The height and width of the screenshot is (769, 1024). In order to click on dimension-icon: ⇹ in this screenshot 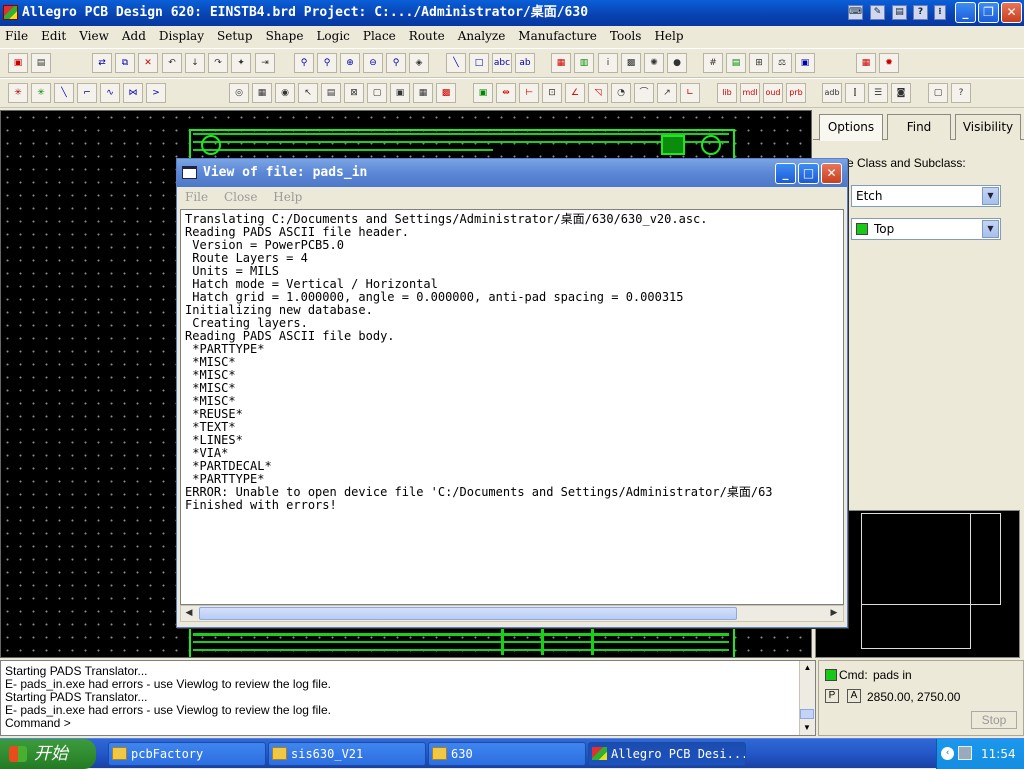, I will do `click(506, 93)`.